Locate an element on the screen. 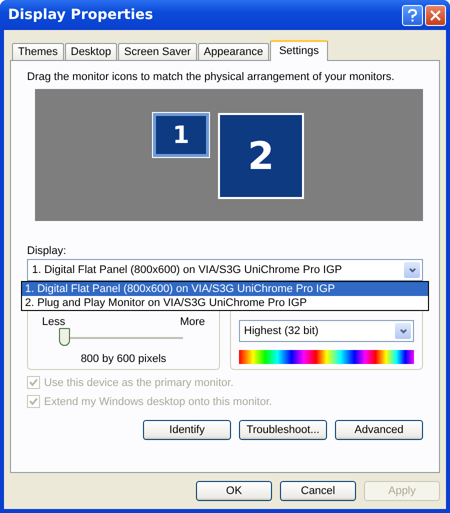 This screenshot has width=450, height=513. slider-thumb is located at coordinates (64, 337).